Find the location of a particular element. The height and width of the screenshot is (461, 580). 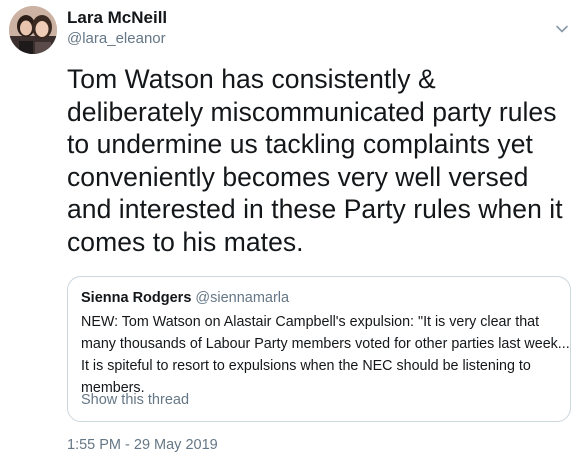

show-thread-link: Show this thread is located at coordinates (135, 400).